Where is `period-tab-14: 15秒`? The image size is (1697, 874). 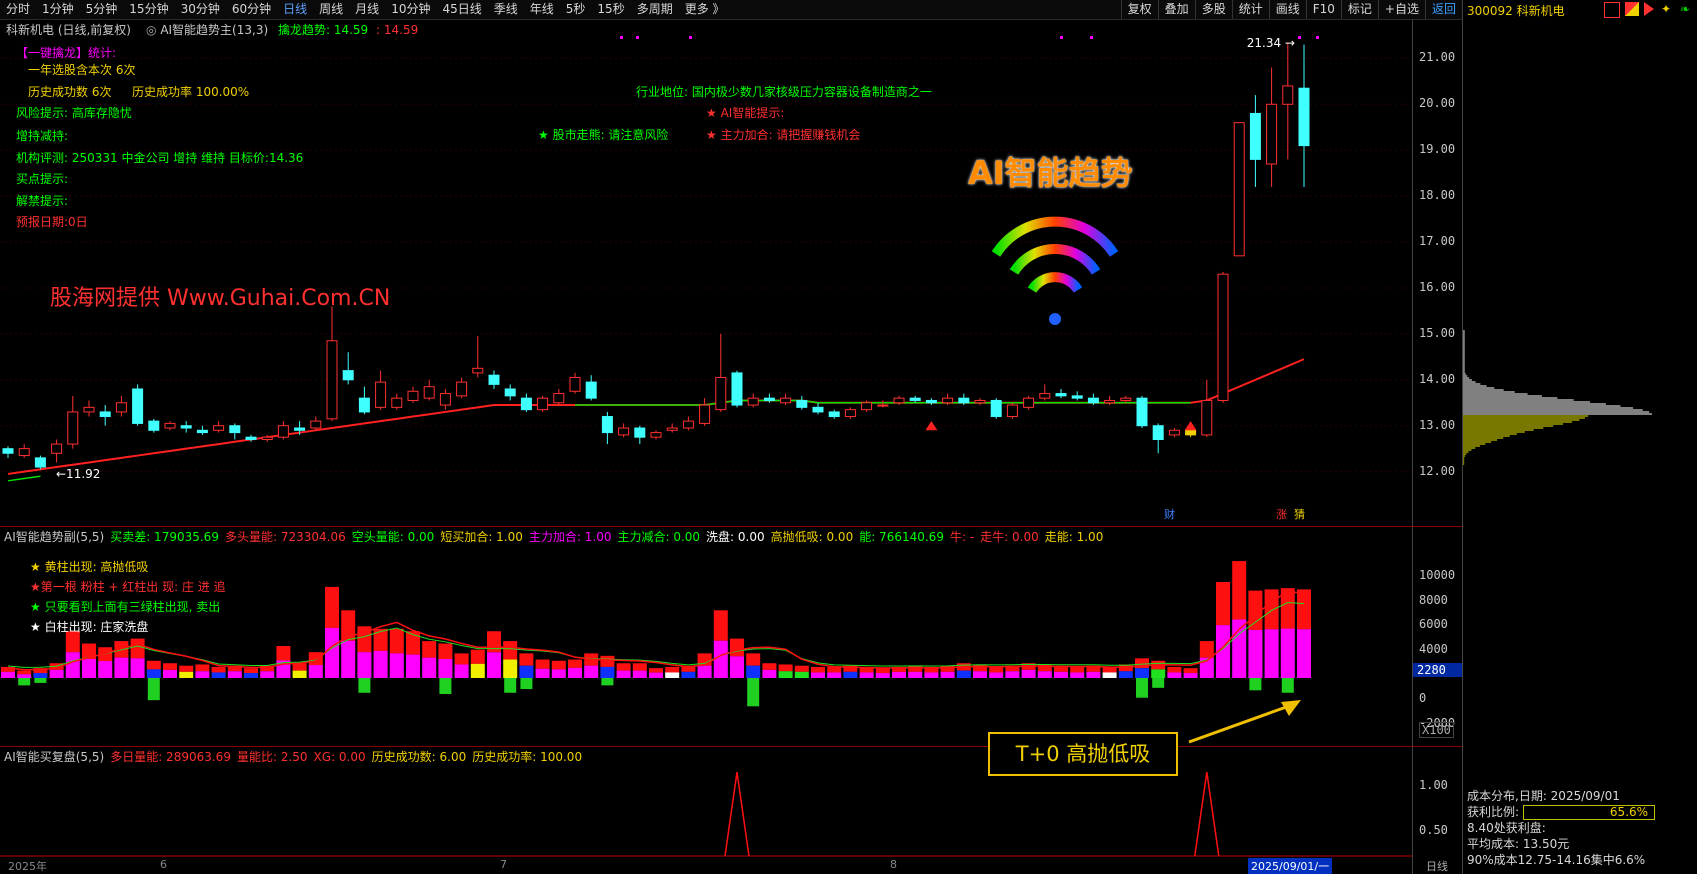 period-tab-14: 15秒 is located at coordinates (610, 9).